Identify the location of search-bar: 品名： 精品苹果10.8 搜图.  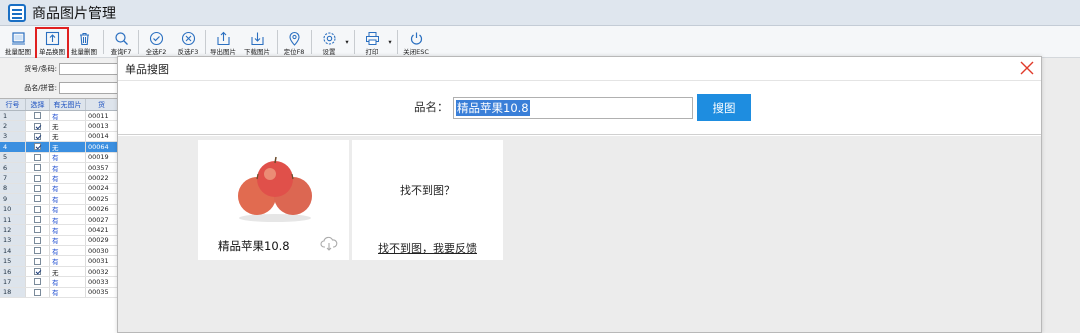
(579, 108).